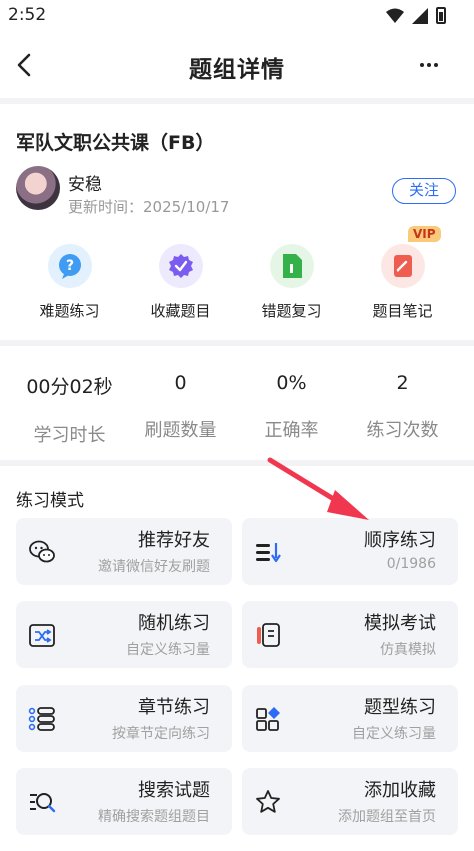 This screenshot has width=474, height=851. What do you see at coordinates (420, 15) in the screenshot?
I see `signal-icon` at bounding box center [420, 15].